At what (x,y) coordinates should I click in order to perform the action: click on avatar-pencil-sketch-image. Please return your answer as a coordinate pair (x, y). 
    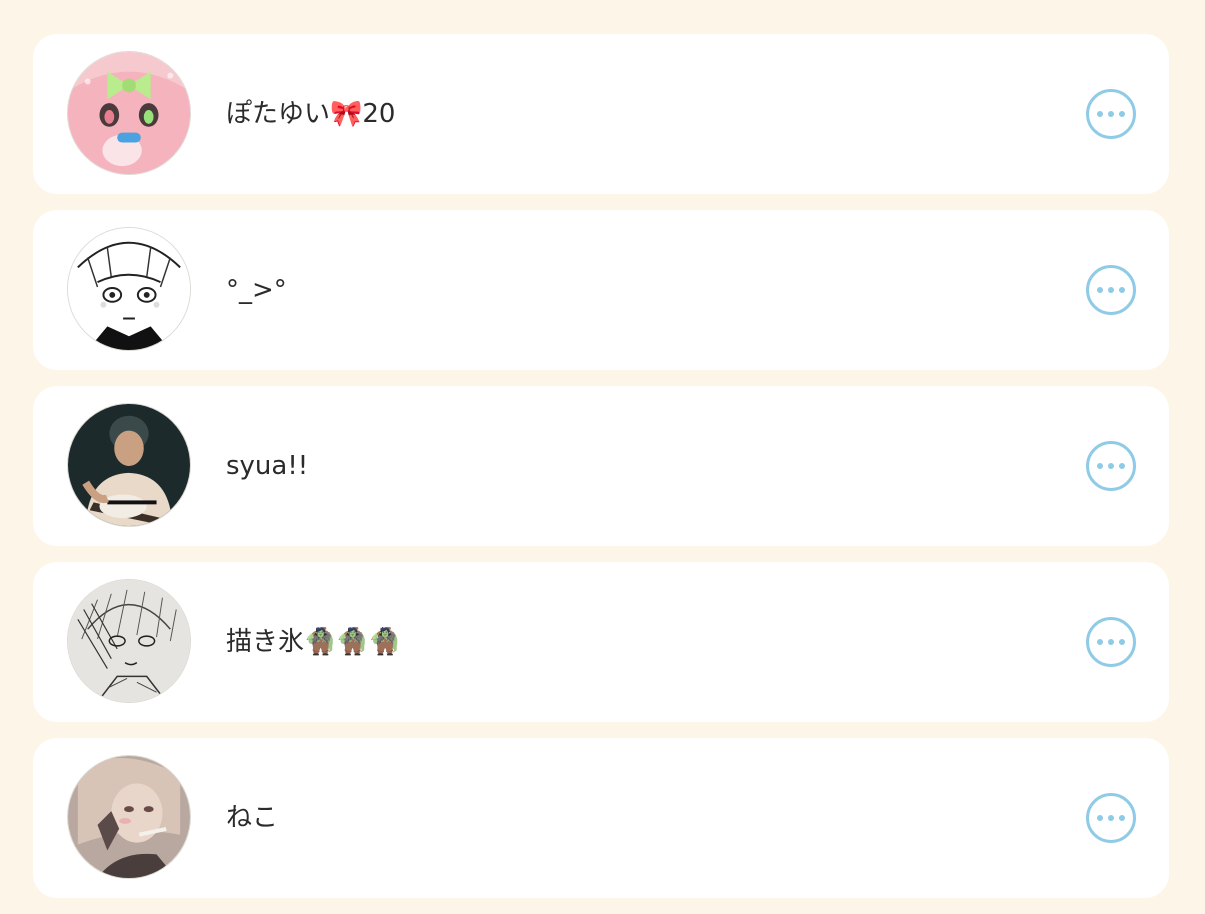
    Looking at the image, I should click on (129, 641).